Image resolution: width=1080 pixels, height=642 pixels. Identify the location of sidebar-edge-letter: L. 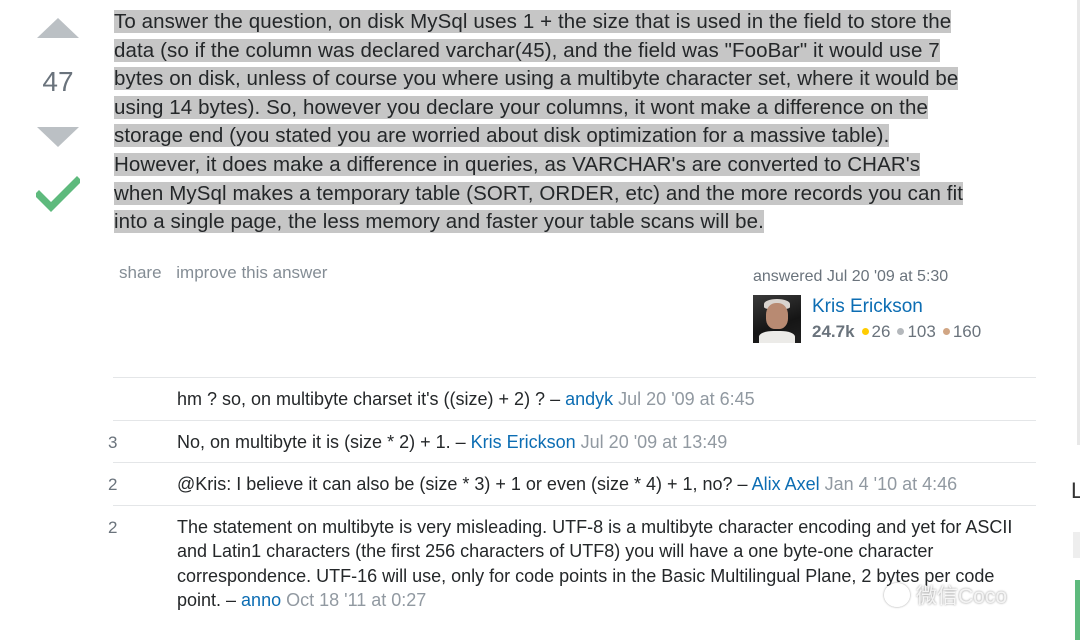
(1075, 490).